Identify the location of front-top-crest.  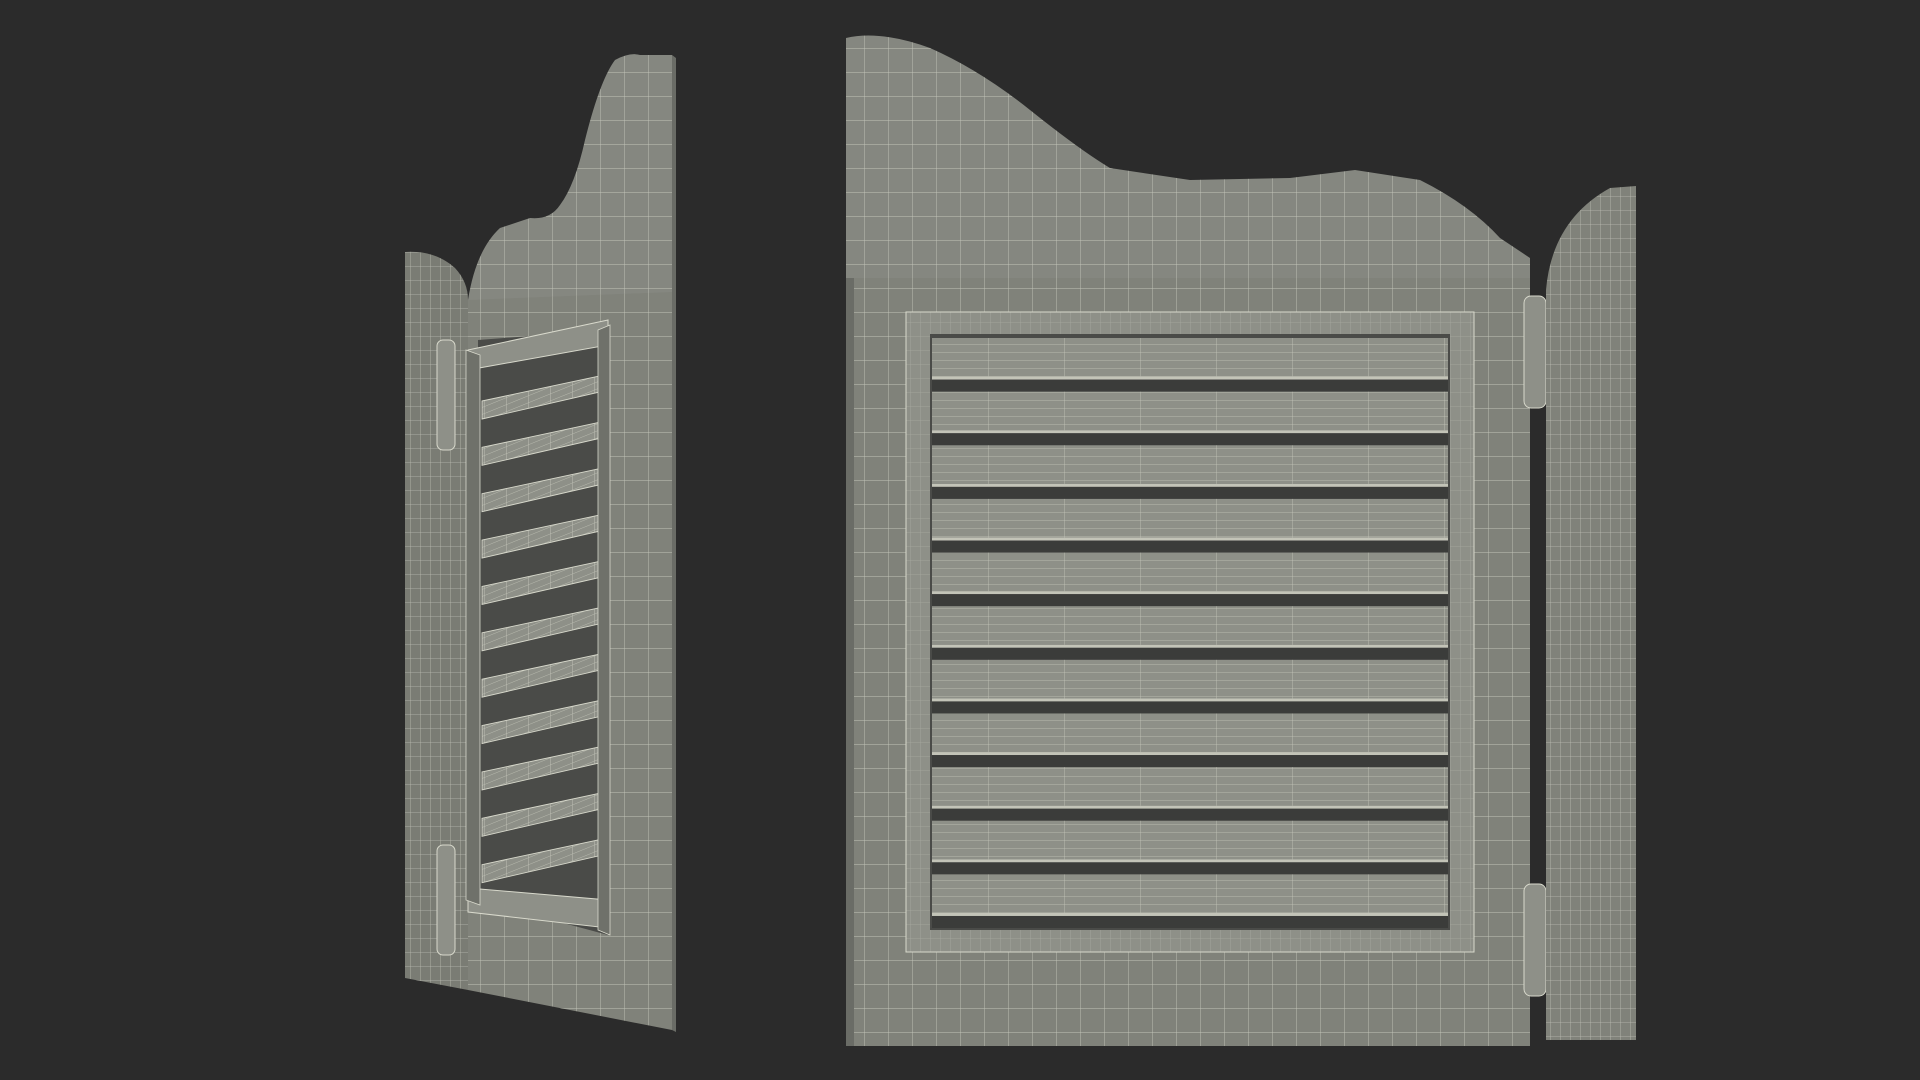
(1188, 158).